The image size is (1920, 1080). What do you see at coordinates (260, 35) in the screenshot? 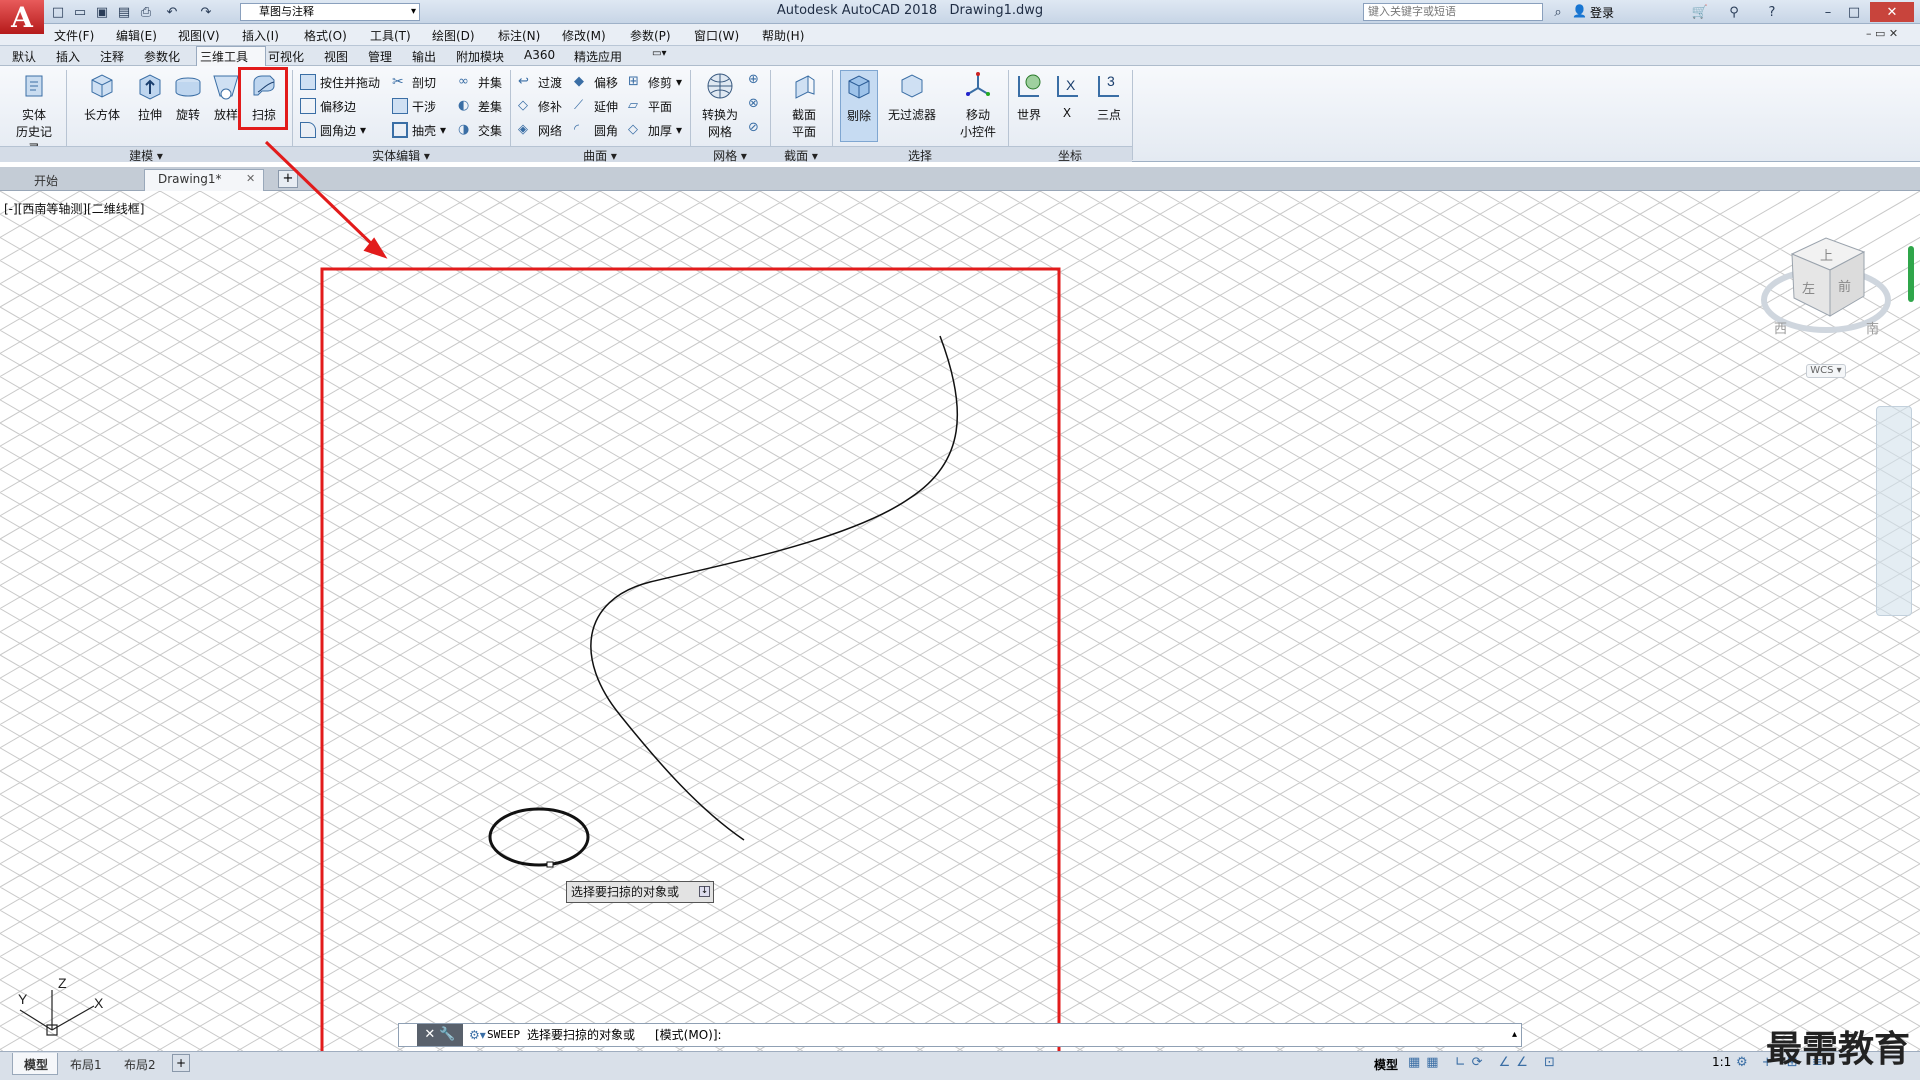
I see `menu-insert: 插入(I)` at bounding box center [260, 35].